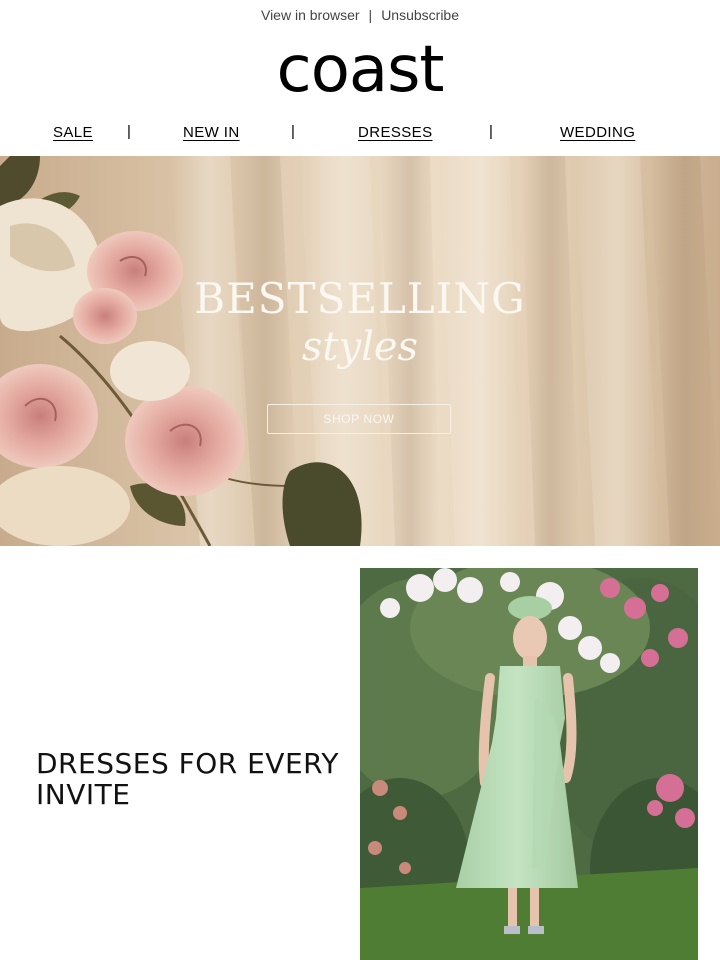  I want to click on main-nav: SALE | NEW IN | DRESSES | WEDDING, so click(360, 134).